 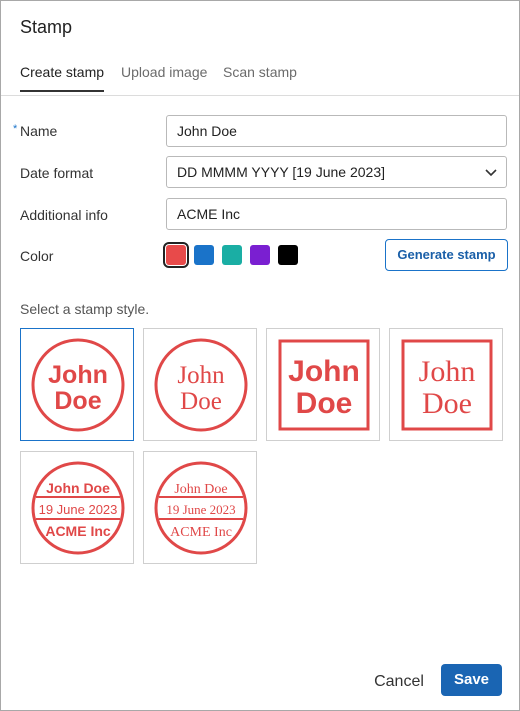 I want to click on stamp-style-circle-serif: John Doe, so click(x=200, y=384).